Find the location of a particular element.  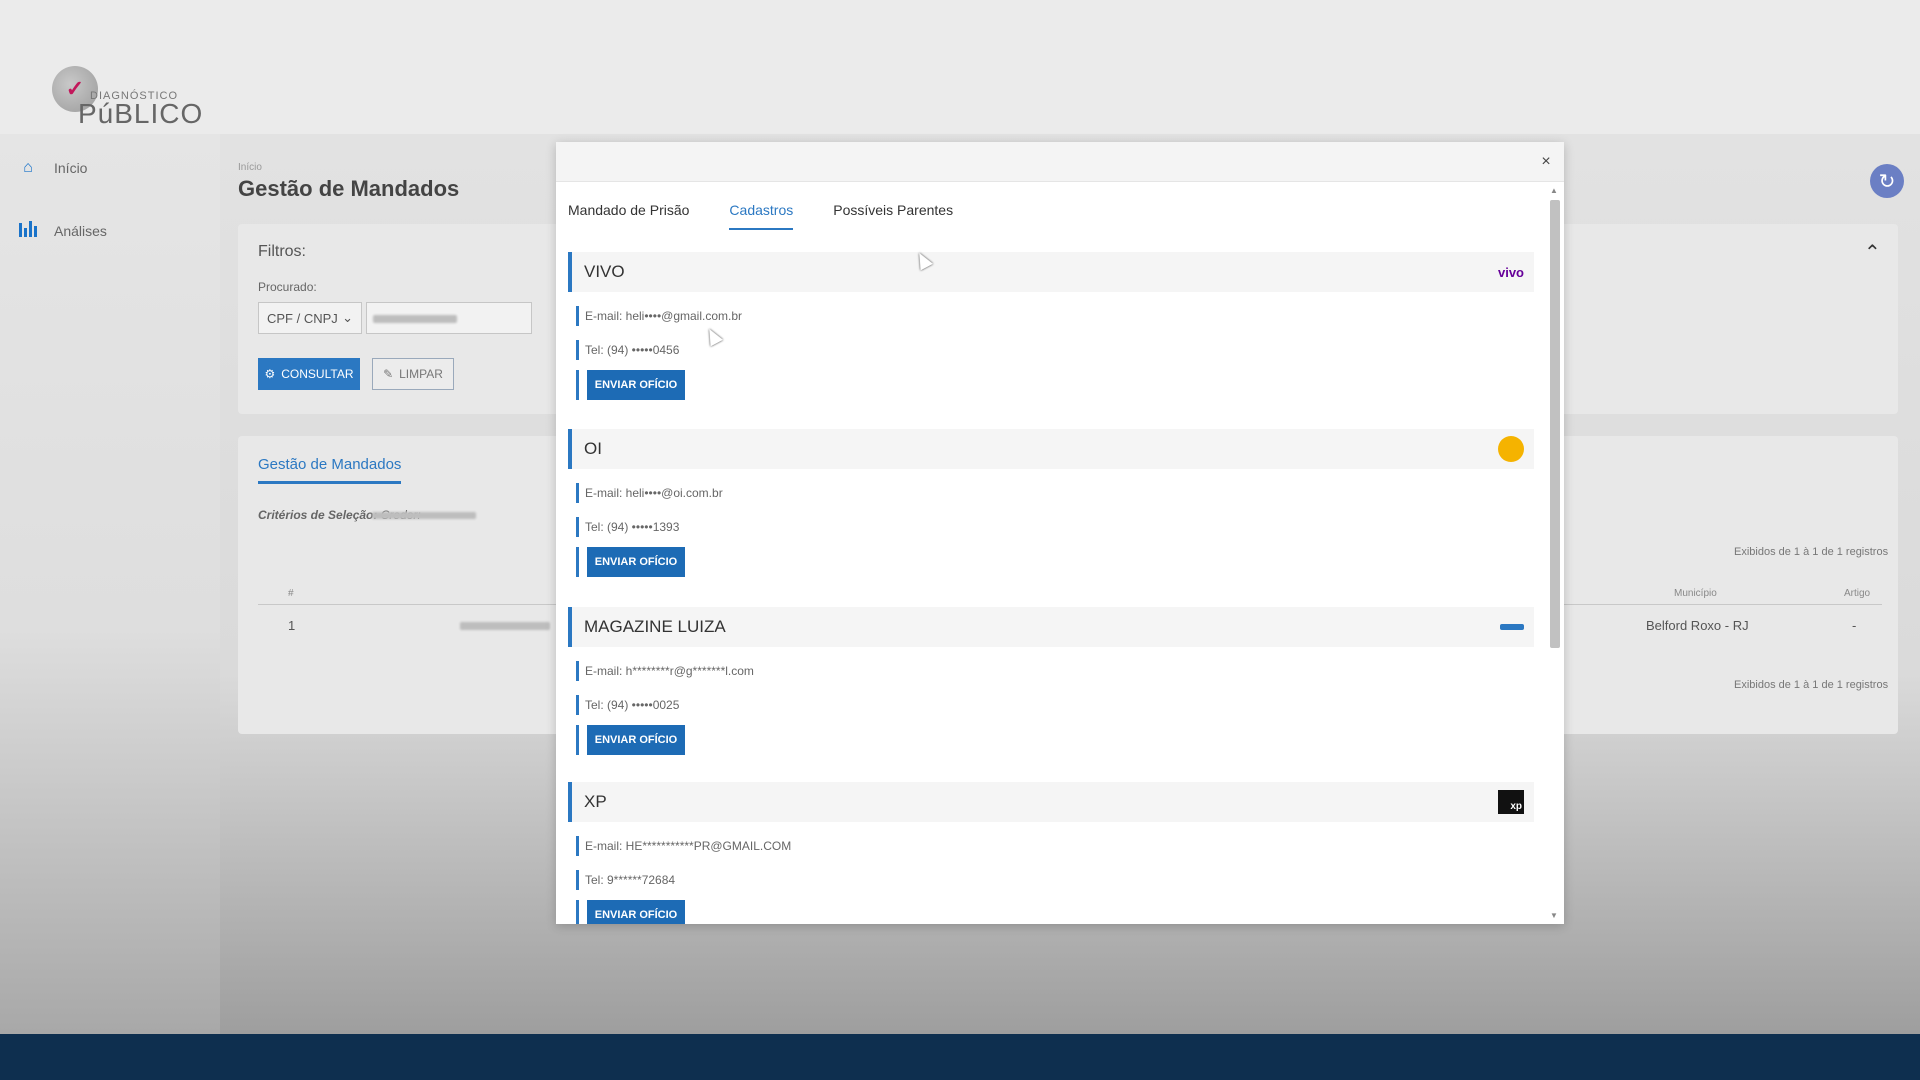

limpar-label: LIMPAR is located at coordinates (421, 374).